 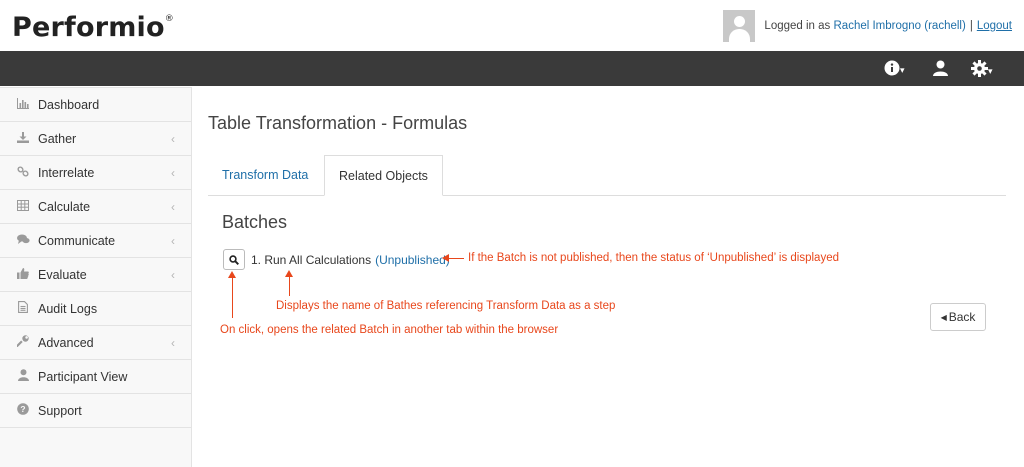 I want to click on table-icon, so click(x=23, y=206).